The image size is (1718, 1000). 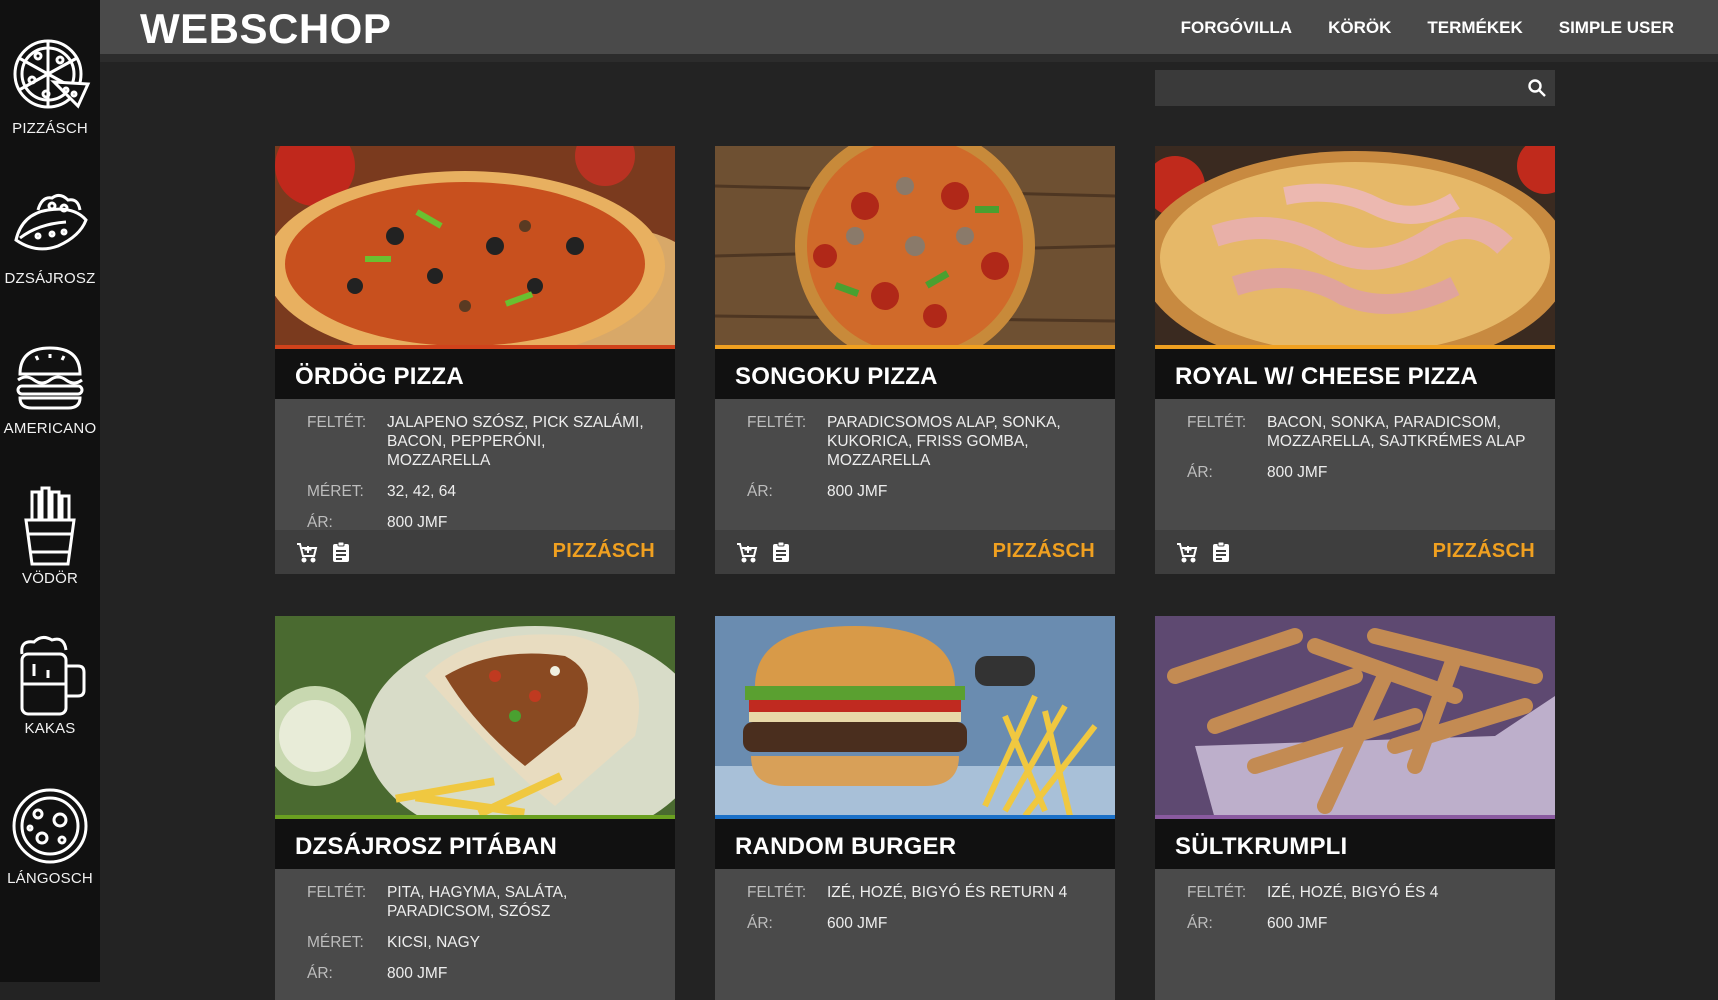 I want to click on fries-icon, so click(x=50, y=526).